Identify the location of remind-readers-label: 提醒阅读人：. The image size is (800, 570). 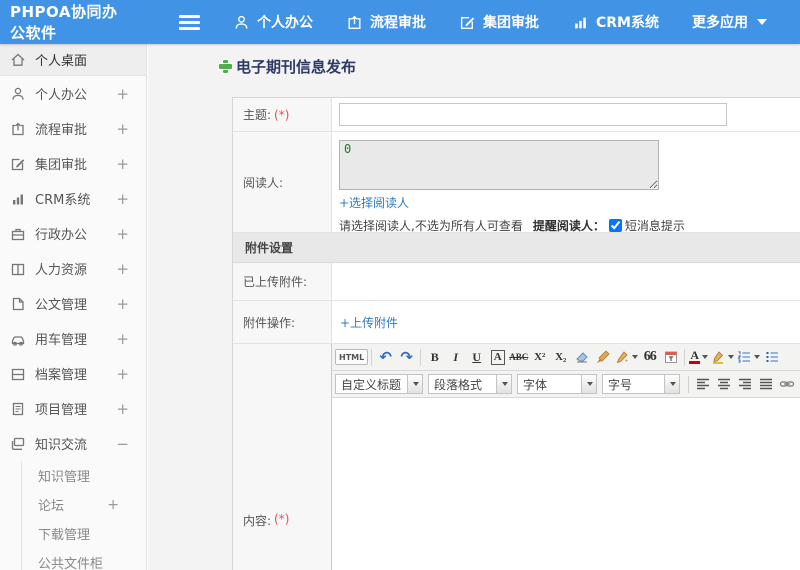
(568, 226).